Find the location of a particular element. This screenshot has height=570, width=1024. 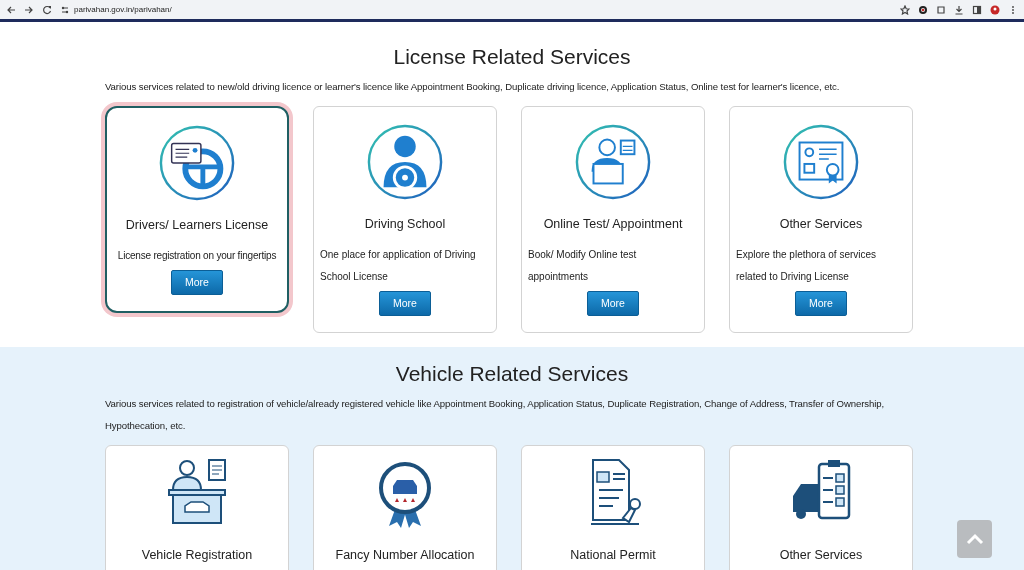

section-title: License Related Services is located at coordinates (512, 57).